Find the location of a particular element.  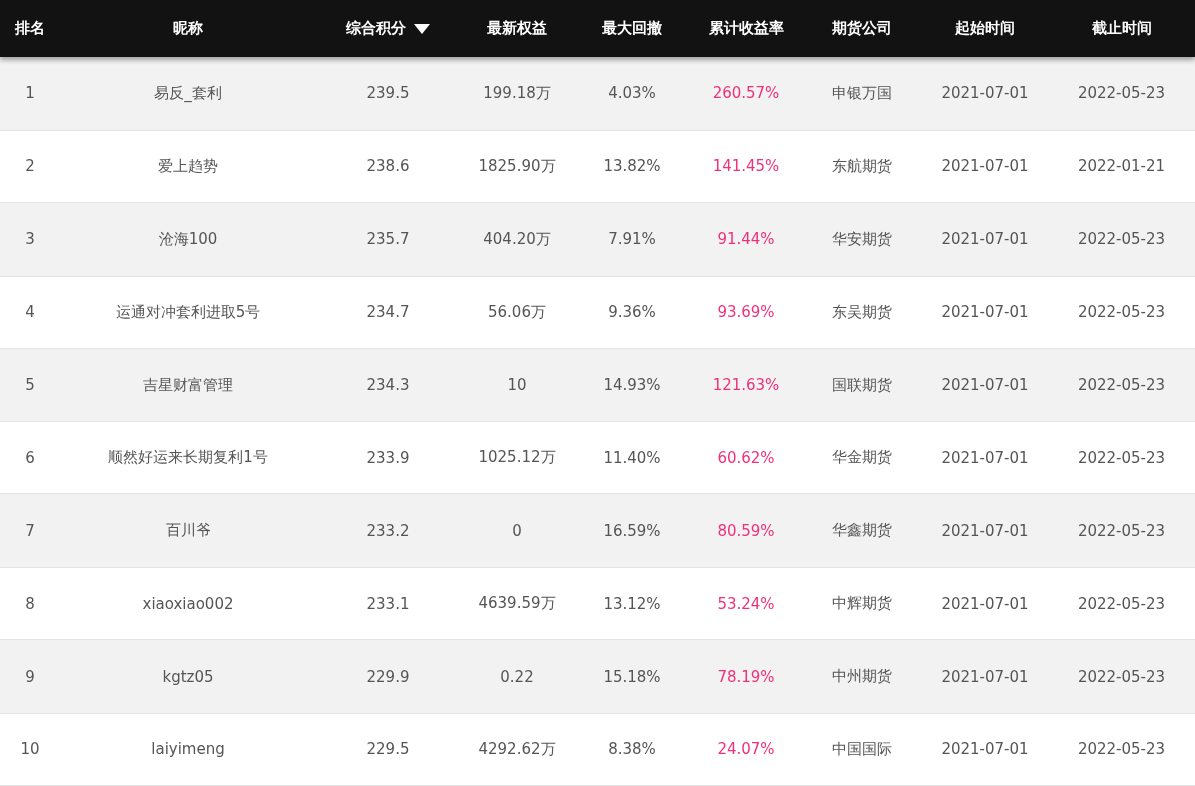

table-cell-text: 4639.59万 is located at coordinates (517, 604).